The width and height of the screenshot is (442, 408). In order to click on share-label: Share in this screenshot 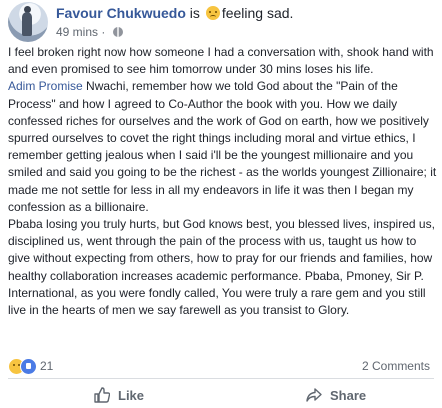, I will do `click(348, 395)`.